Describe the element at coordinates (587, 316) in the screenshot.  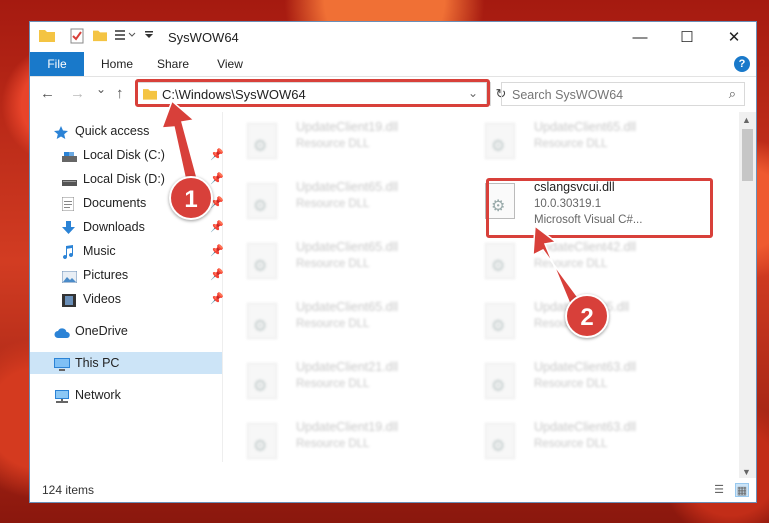
I see `callout-badge-2: 2` at that location.